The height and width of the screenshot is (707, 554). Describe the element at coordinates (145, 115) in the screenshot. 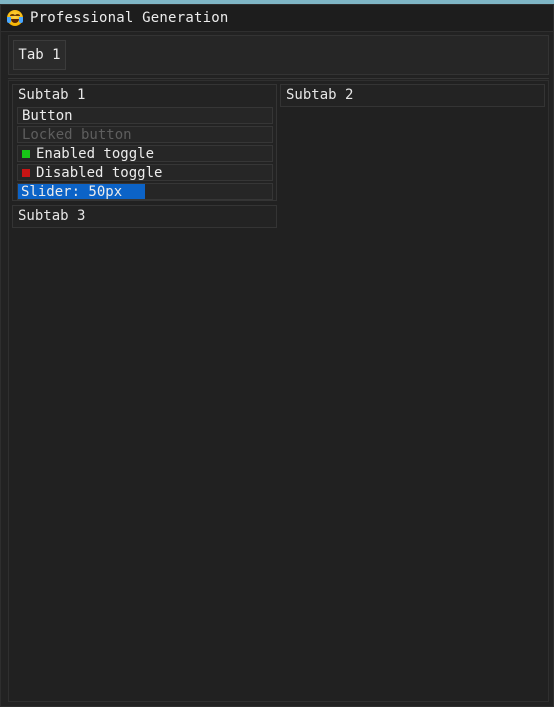

I see `button: Button` at that location.